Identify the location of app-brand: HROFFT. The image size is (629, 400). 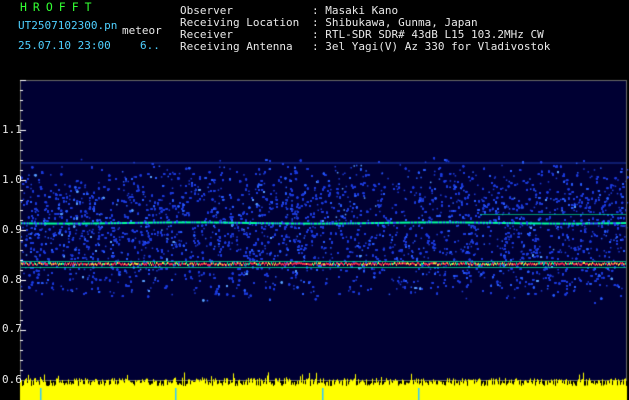
(59, 7).